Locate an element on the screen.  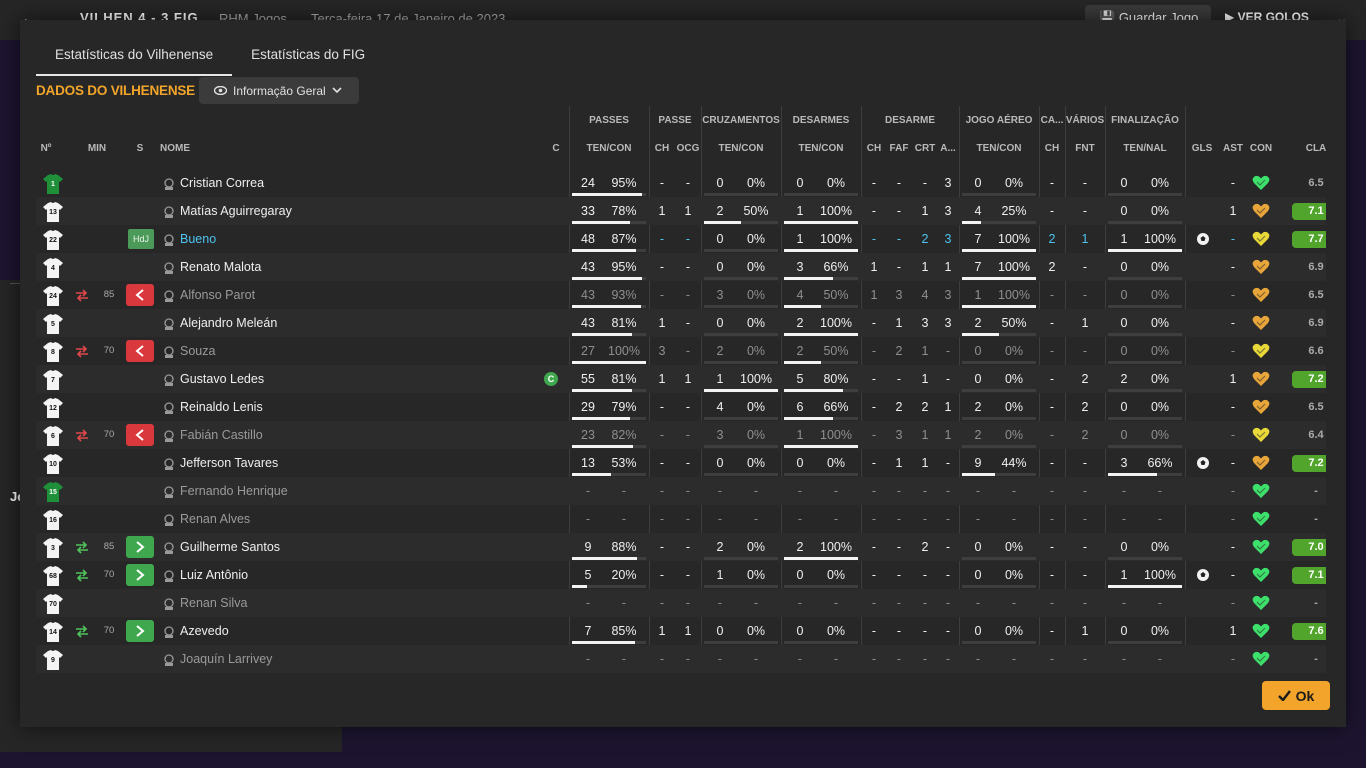
player-name: Alejandro Meleán is located at coordinates (330, 323).